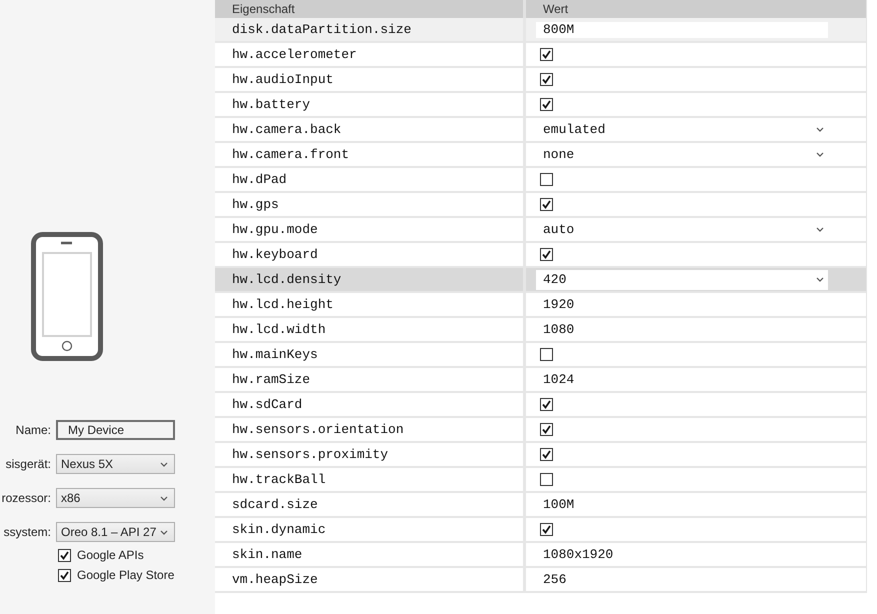 This screenshot has height=614, width=877. I want to click on dropdown: Oreo 8.1 – API 27, so click(115, 532).